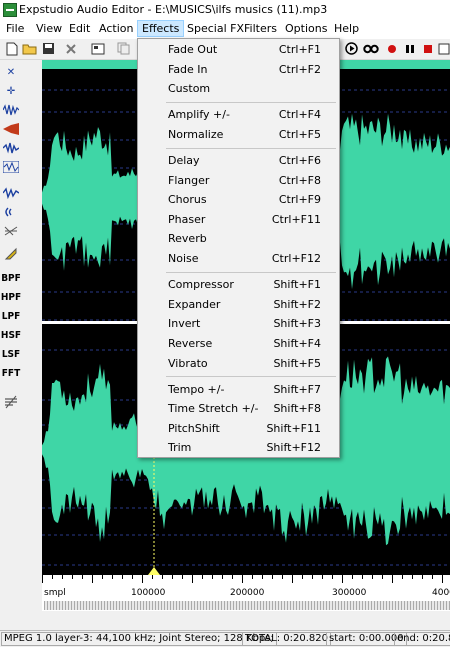  Describe the element at coordinates (184, 160) in the screenshot. I see `menu-item-label: Delay` at that location.